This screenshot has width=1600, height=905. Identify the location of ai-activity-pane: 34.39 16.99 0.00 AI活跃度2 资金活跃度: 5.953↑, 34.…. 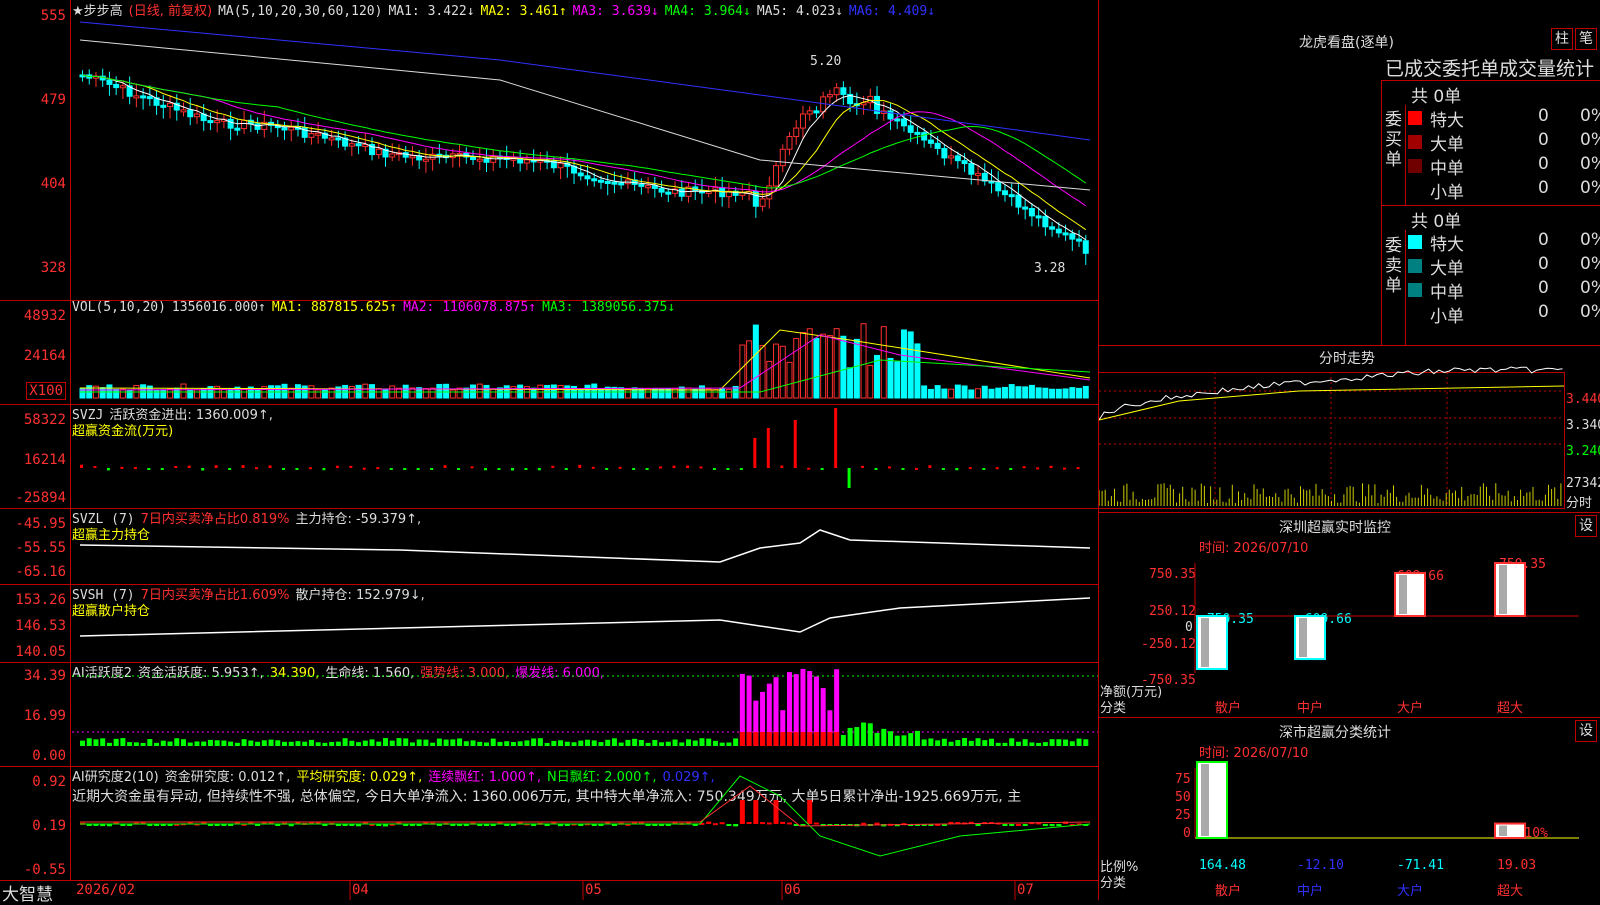
(549, 714).